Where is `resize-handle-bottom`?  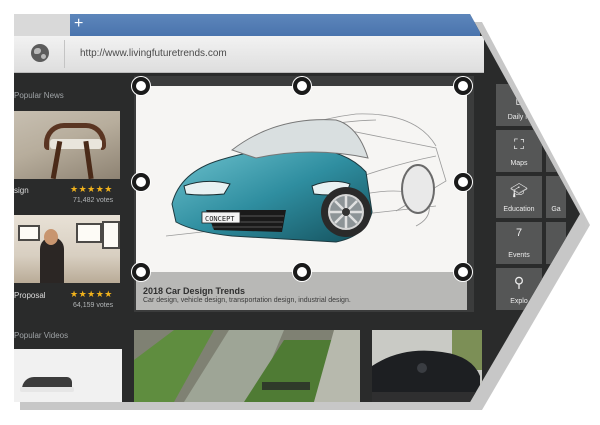
resize-handle-bottom is located at coordinates (302, 272).